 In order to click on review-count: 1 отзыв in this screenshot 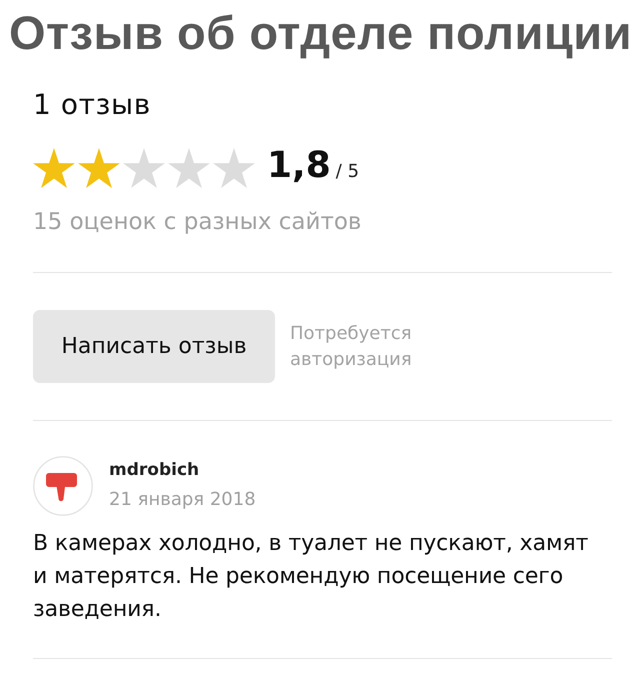, I will do `click(92, 105)`.